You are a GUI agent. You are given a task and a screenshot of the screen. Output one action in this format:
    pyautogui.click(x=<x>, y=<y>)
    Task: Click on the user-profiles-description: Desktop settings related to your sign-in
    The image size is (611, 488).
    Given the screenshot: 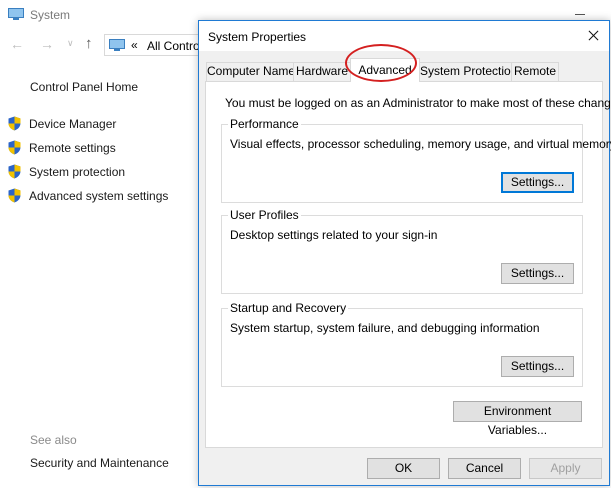 What is the action you would take?
    pyautogui.click(x=334, y=235)
    